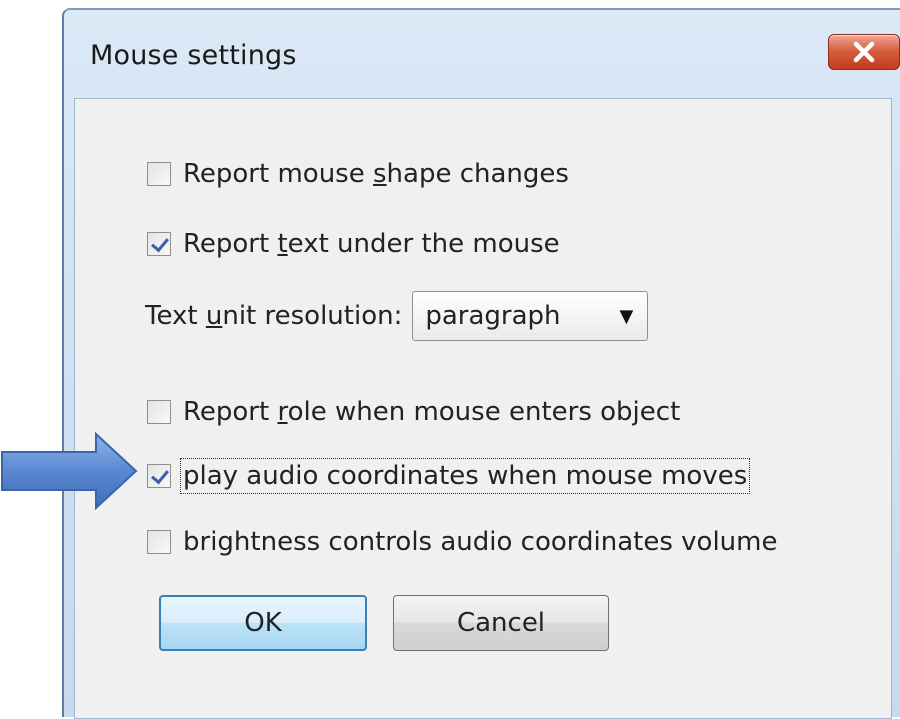 The image size is (900, 719). I want to click on shape-changes-checkbox, so click(159, 174).